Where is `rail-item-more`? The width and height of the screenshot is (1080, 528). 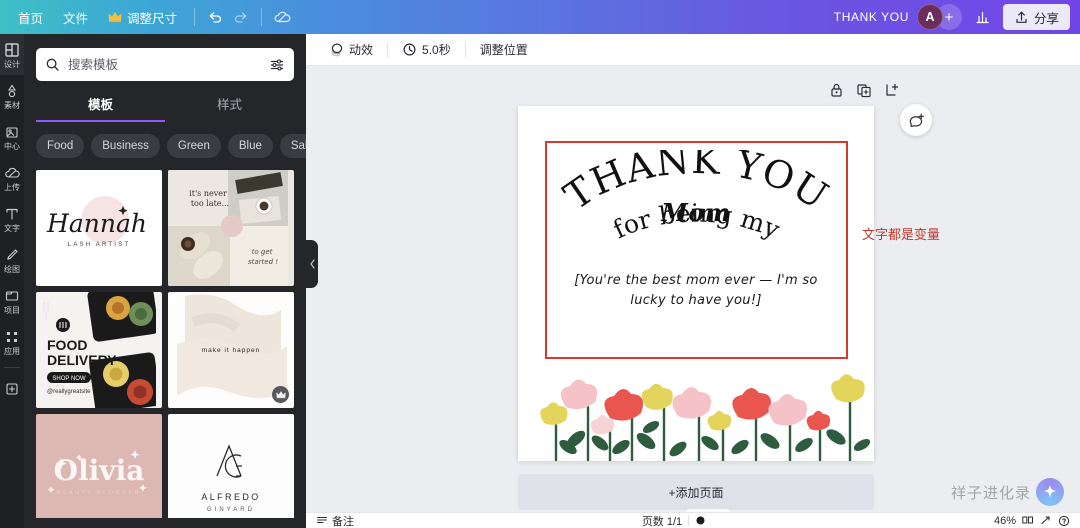
rail-item-more is located at coordinates (12, 388).